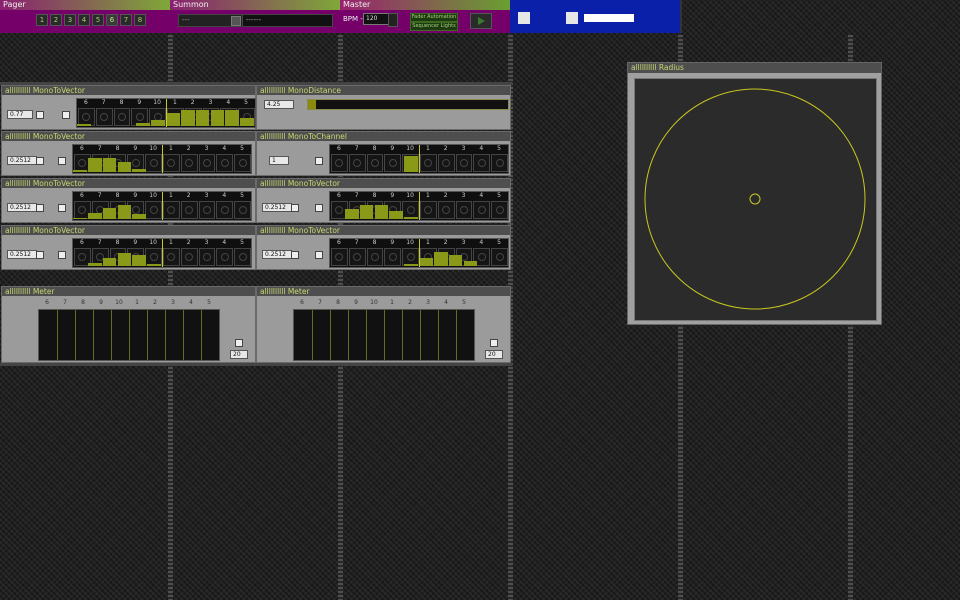  I want to click on distance-value-field: 4.25, so click(279, 104).